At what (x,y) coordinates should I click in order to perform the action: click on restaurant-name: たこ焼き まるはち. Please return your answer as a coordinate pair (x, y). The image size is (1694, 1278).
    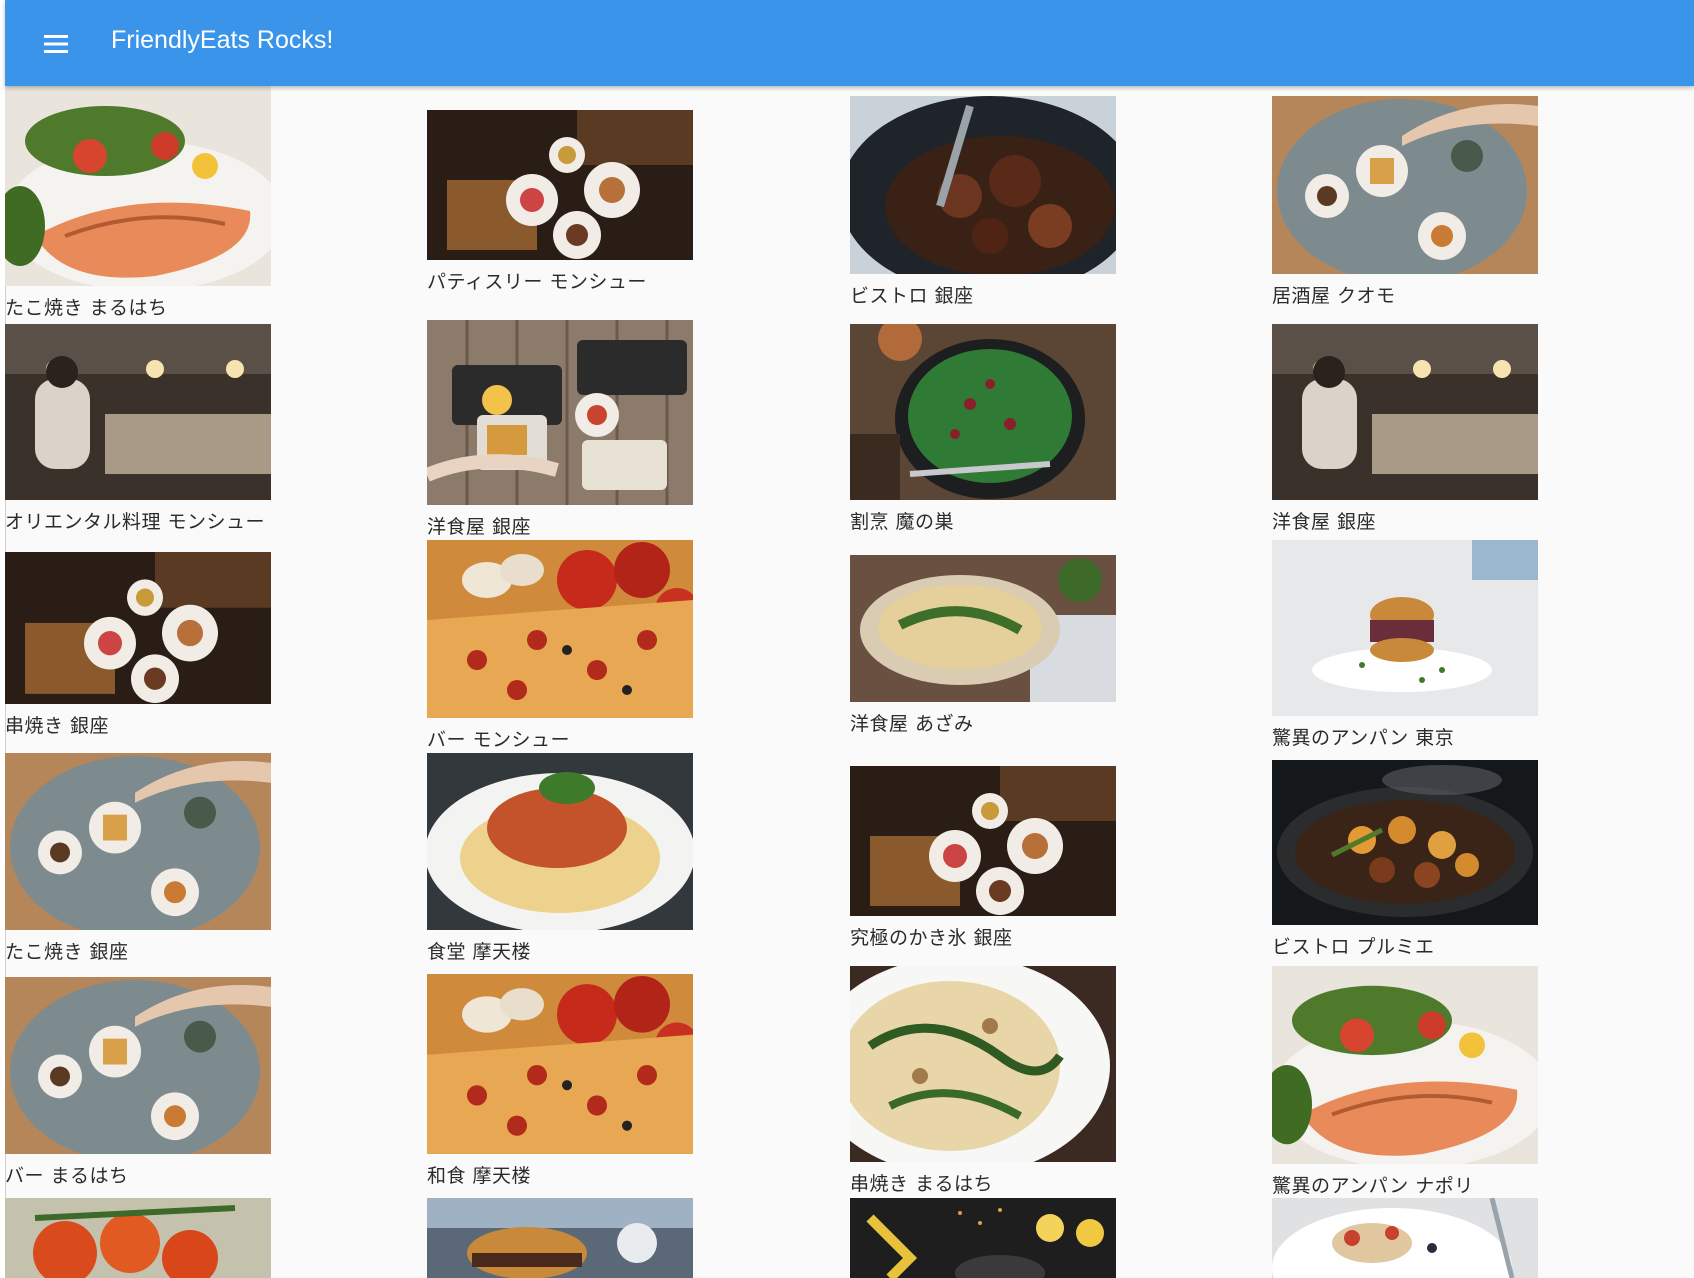
    Looking at the image, I should click on (86, 306).